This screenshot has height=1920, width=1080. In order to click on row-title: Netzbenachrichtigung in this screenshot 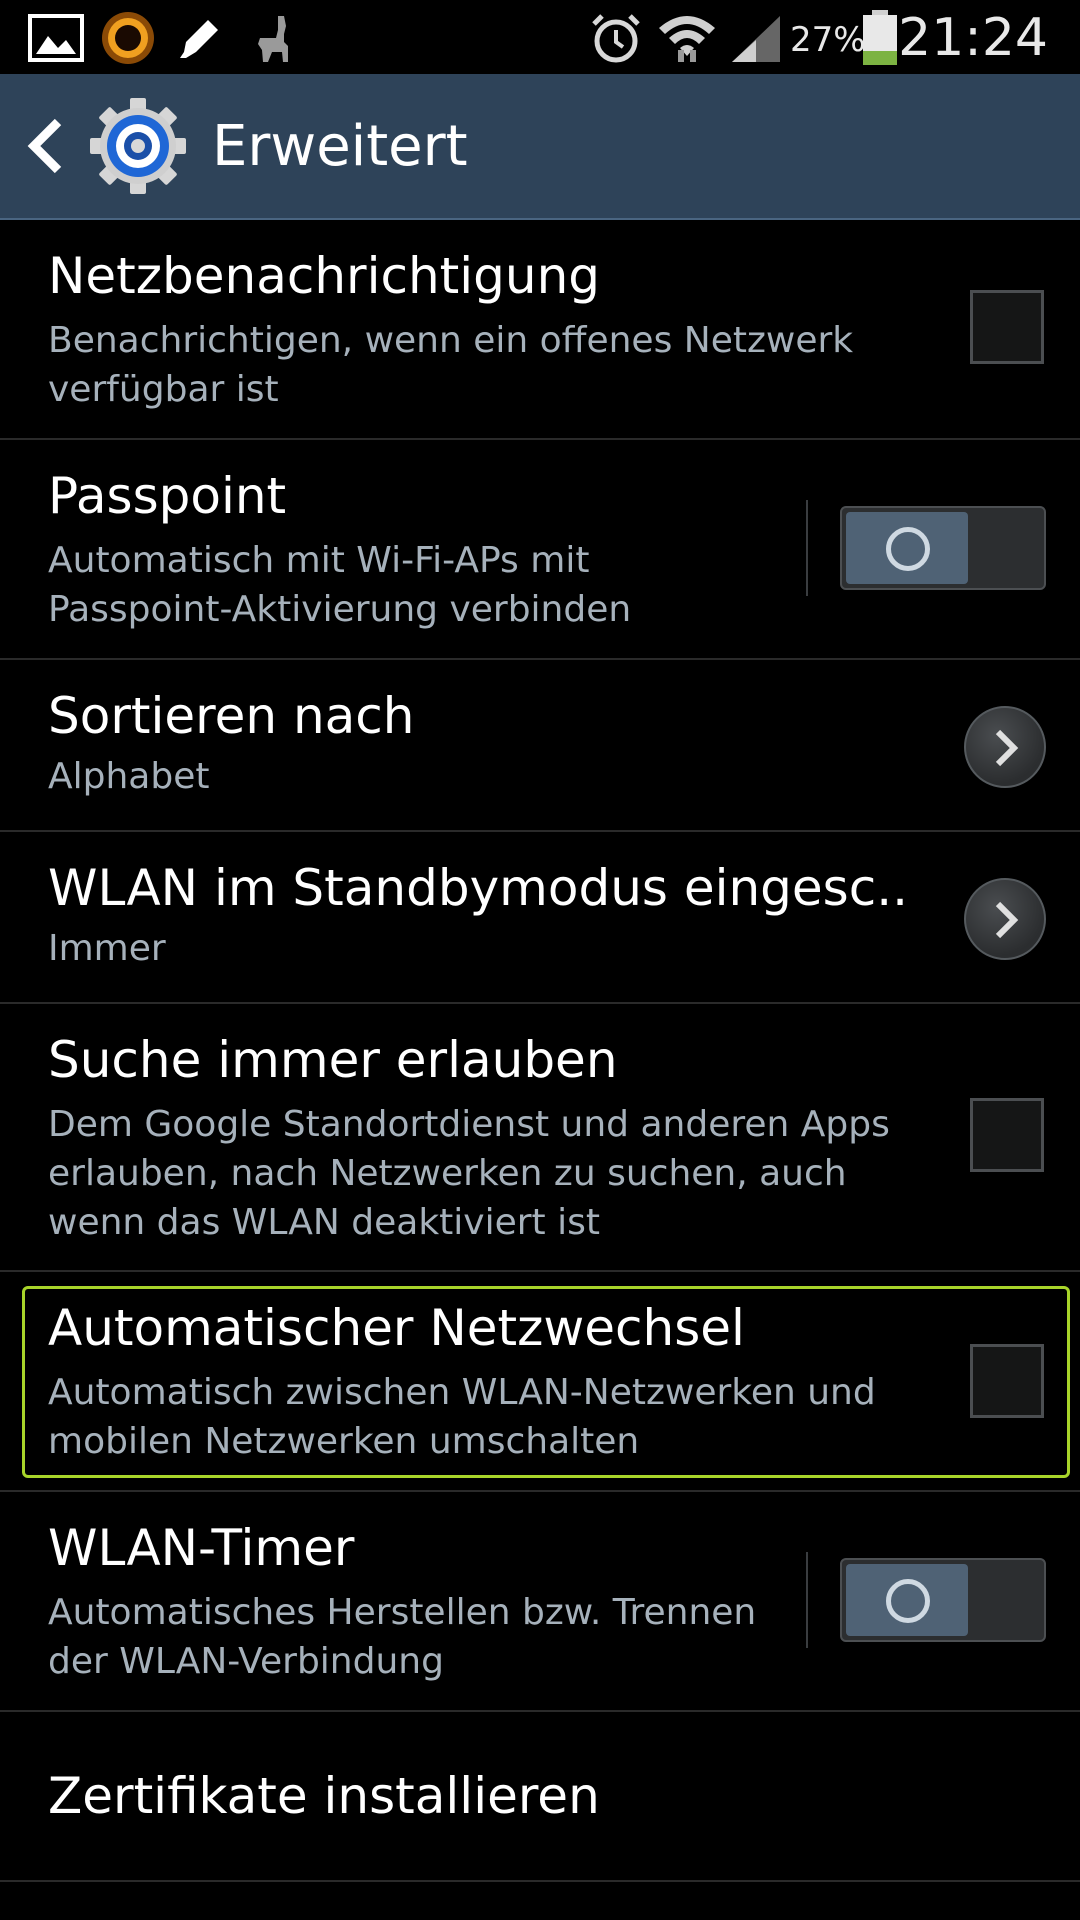, I will do `click(324, 276)`.